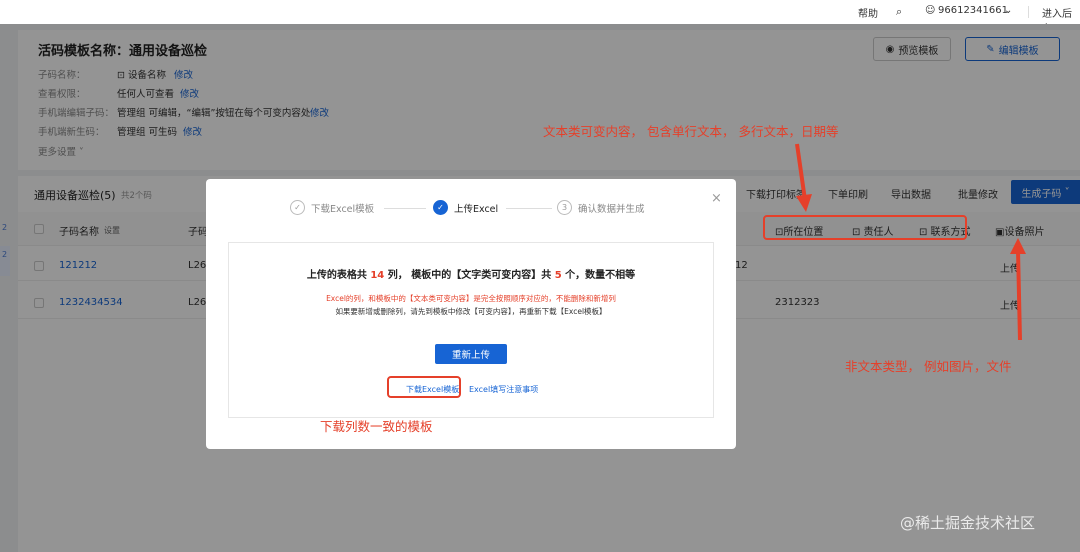  Describe the element at coordinates (716, 198) in the screenshot. I see `close-icon: ×` at that location.